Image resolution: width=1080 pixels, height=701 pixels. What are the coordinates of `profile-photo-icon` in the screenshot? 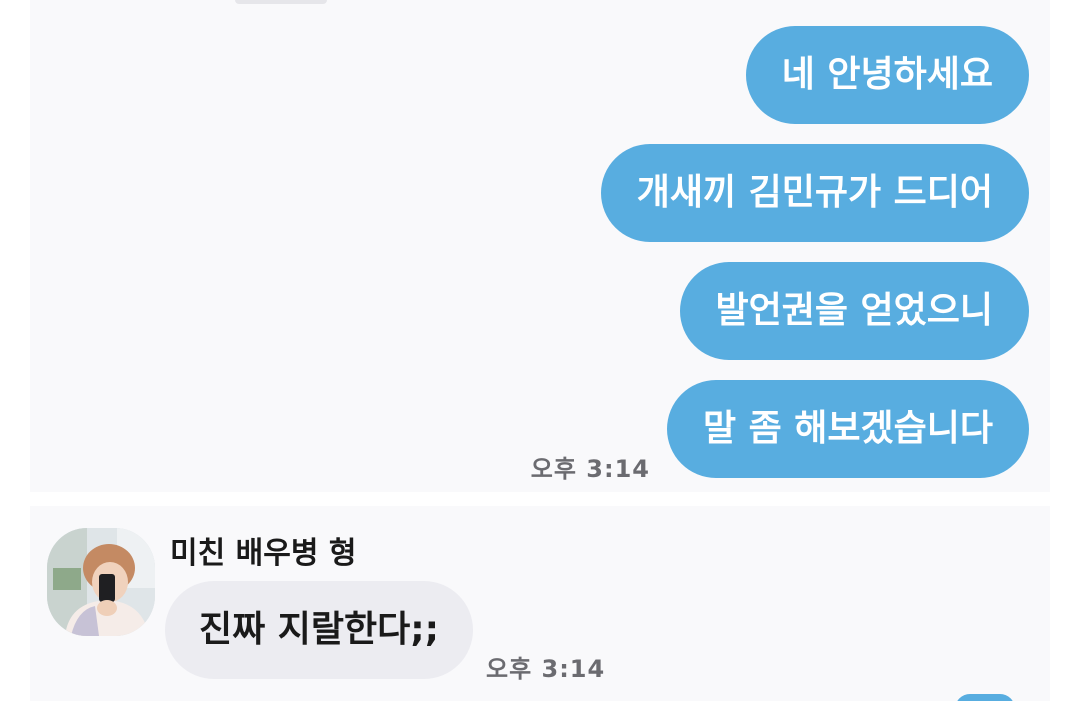 It's located at (101, 582).